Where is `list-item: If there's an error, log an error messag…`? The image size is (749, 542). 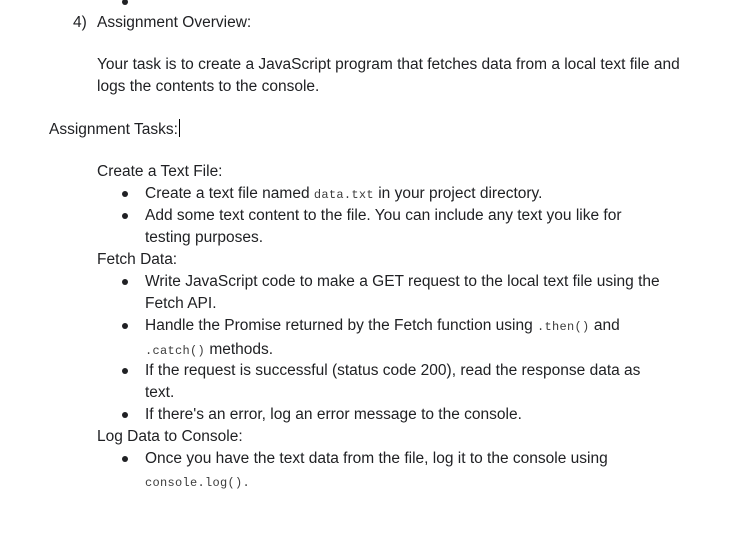
list-item: If there's an error, log an error messag… is located at coordinates (333, 414).